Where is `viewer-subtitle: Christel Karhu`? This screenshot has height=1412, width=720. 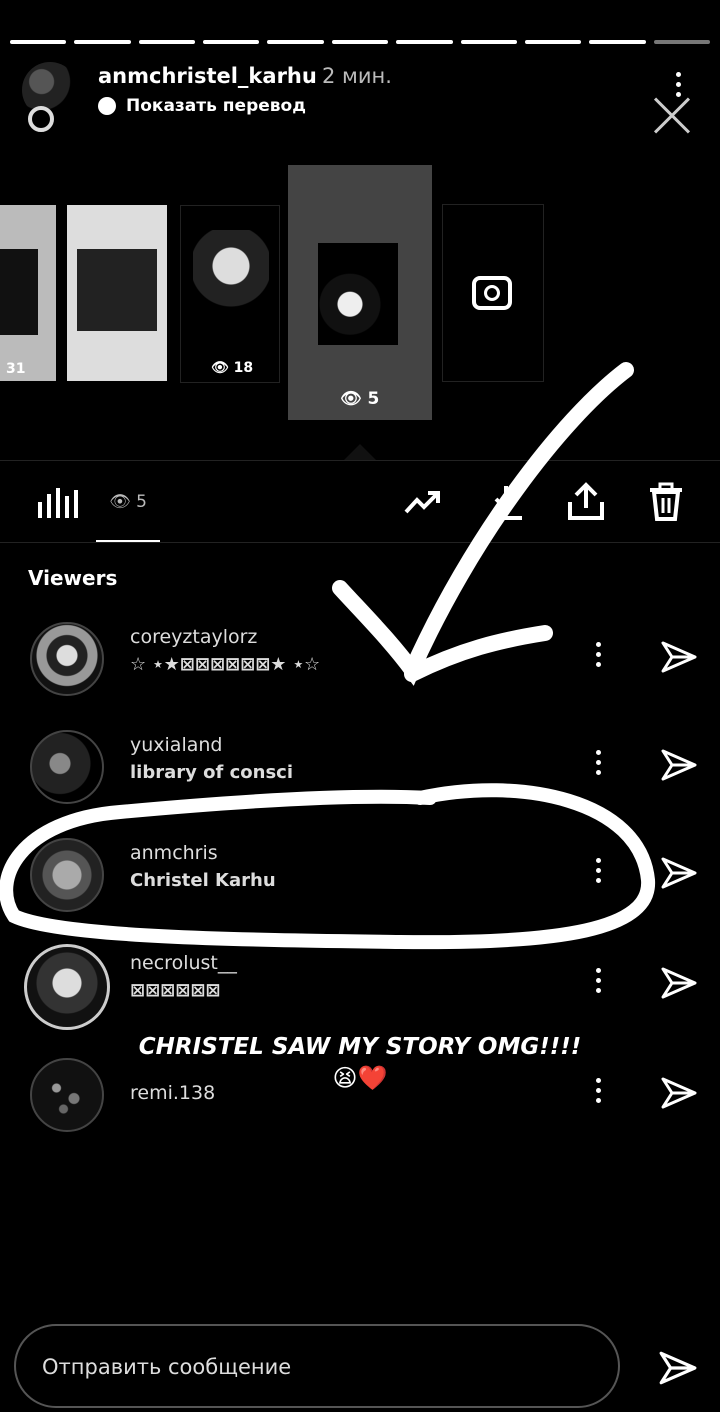
viewer-subtitle: Christel Karhu is located at coordinates (203, 880).